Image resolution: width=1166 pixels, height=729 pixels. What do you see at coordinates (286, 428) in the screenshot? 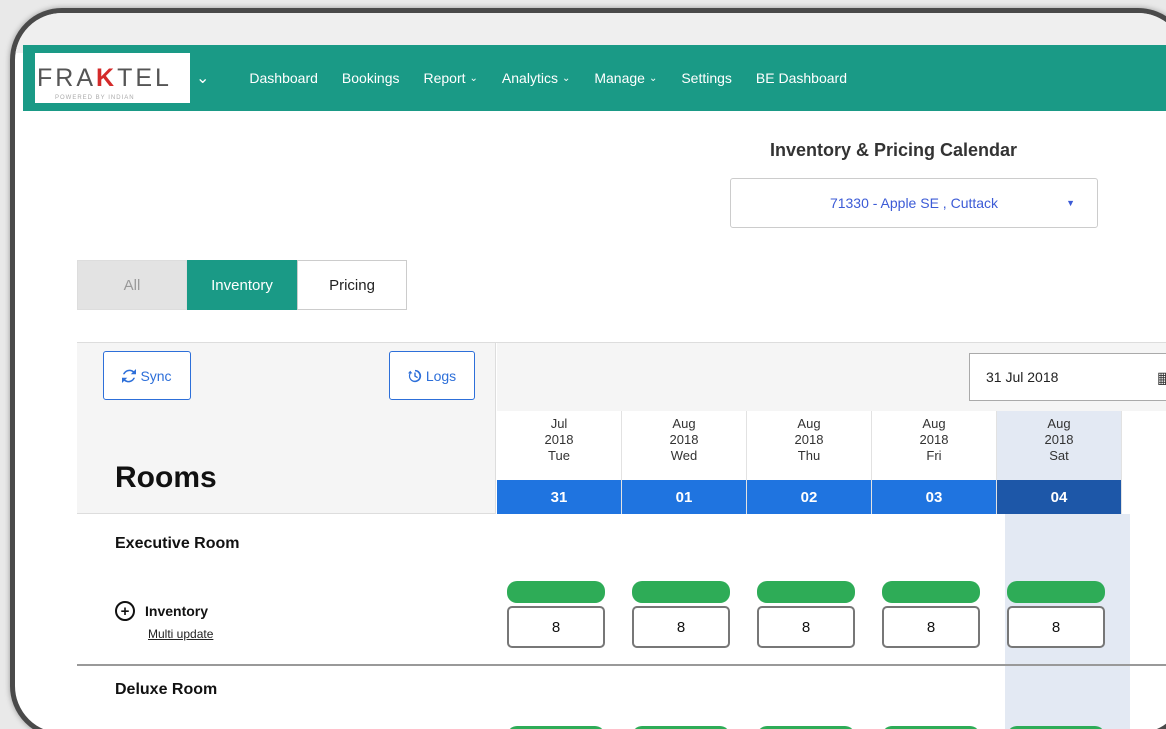
I see `grid-left-header: Sync Logs Rooms` at bounding box center [286, 428].